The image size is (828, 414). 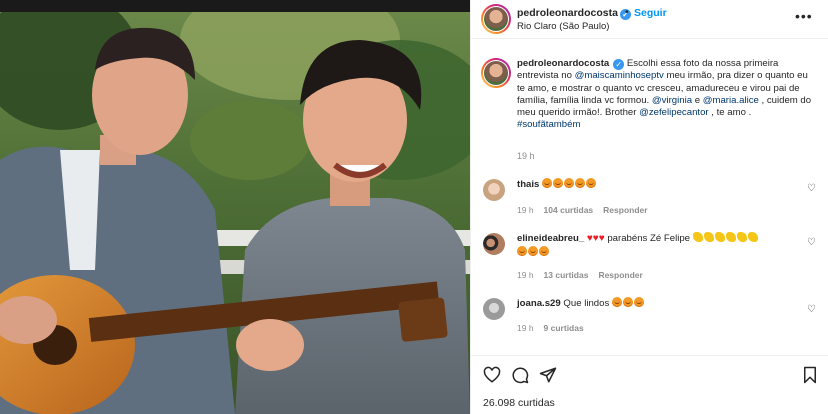 What do you see at coordinates (520, 375) in the screenshot?
I see `comment-icon` at bounding box center [520, 375].